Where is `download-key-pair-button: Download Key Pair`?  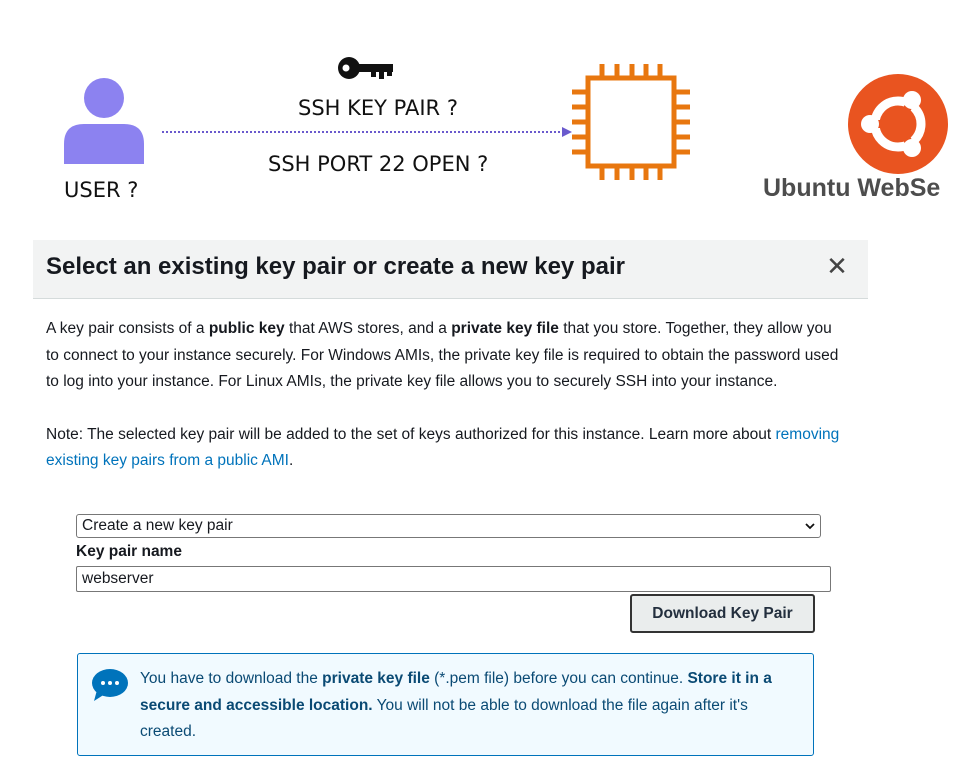 download-key-pair-button: Download Key Pair is located at coordinates (722, 613).